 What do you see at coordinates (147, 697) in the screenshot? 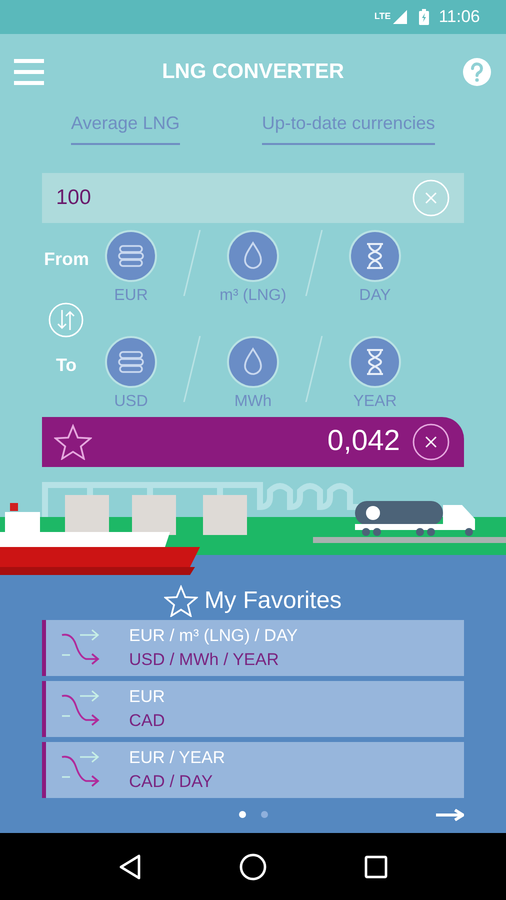
I see `from-units: EUR` at bounding box center [147, 697].